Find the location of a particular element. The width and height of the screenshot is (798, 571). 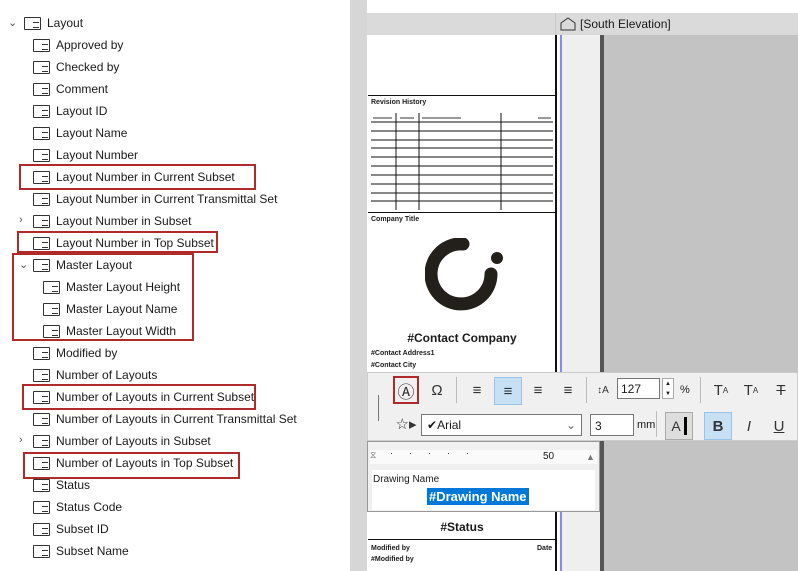

text-rotation-button: Ⓐ is located at coordinates (406, 390).